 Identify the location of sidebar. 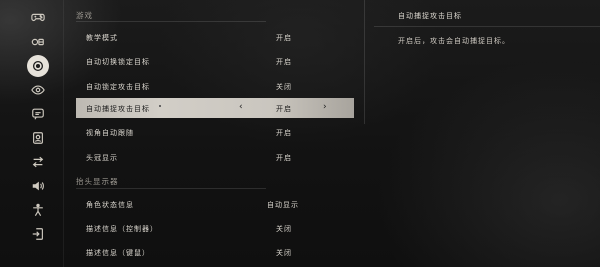
(38, 125).